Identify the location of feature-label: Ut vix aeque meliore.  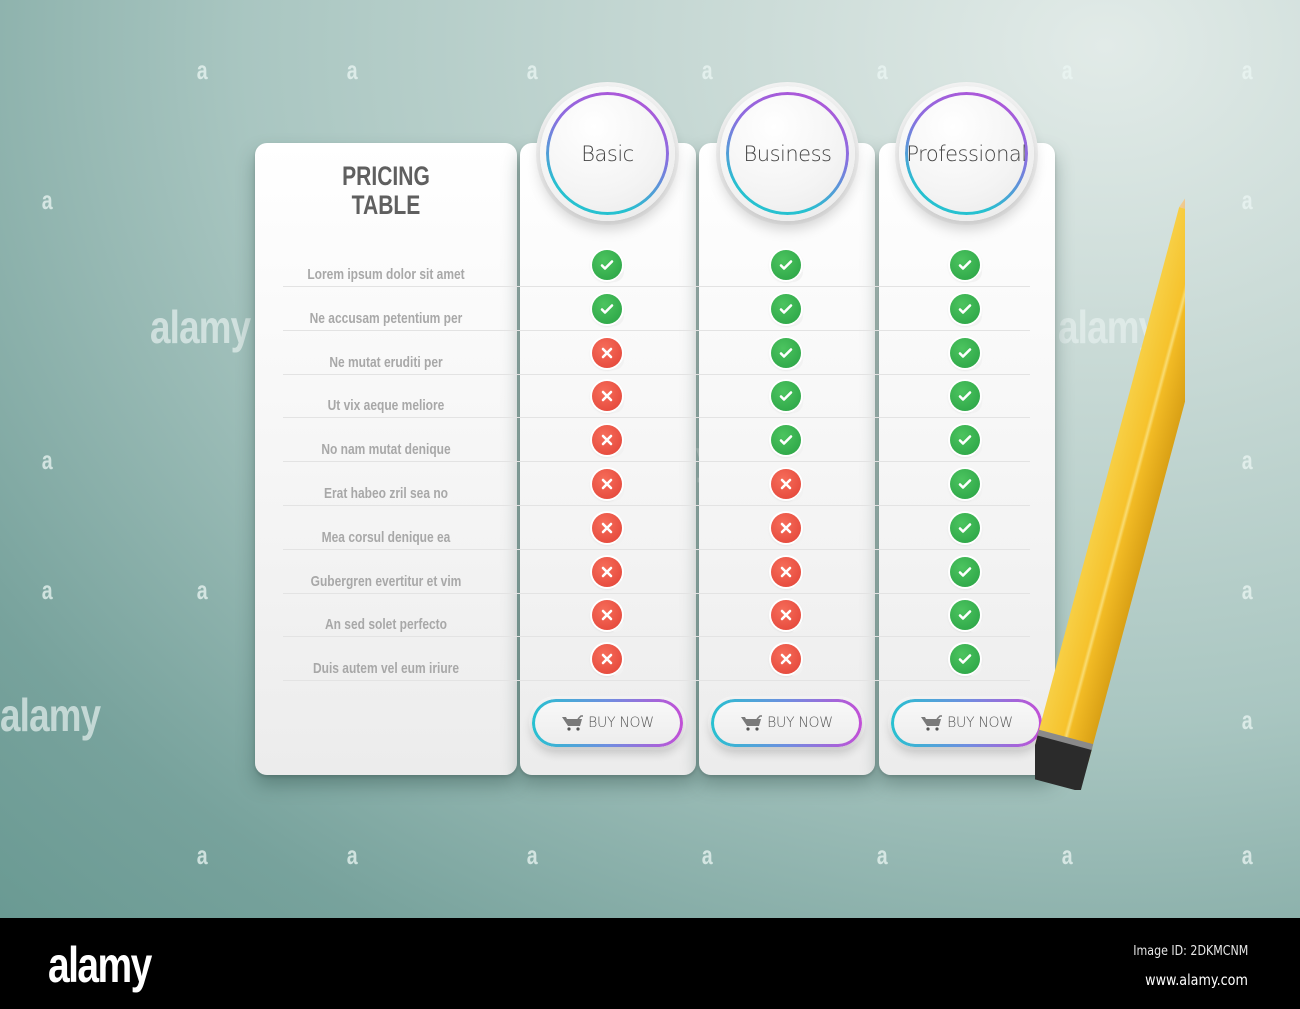
(386, 406).